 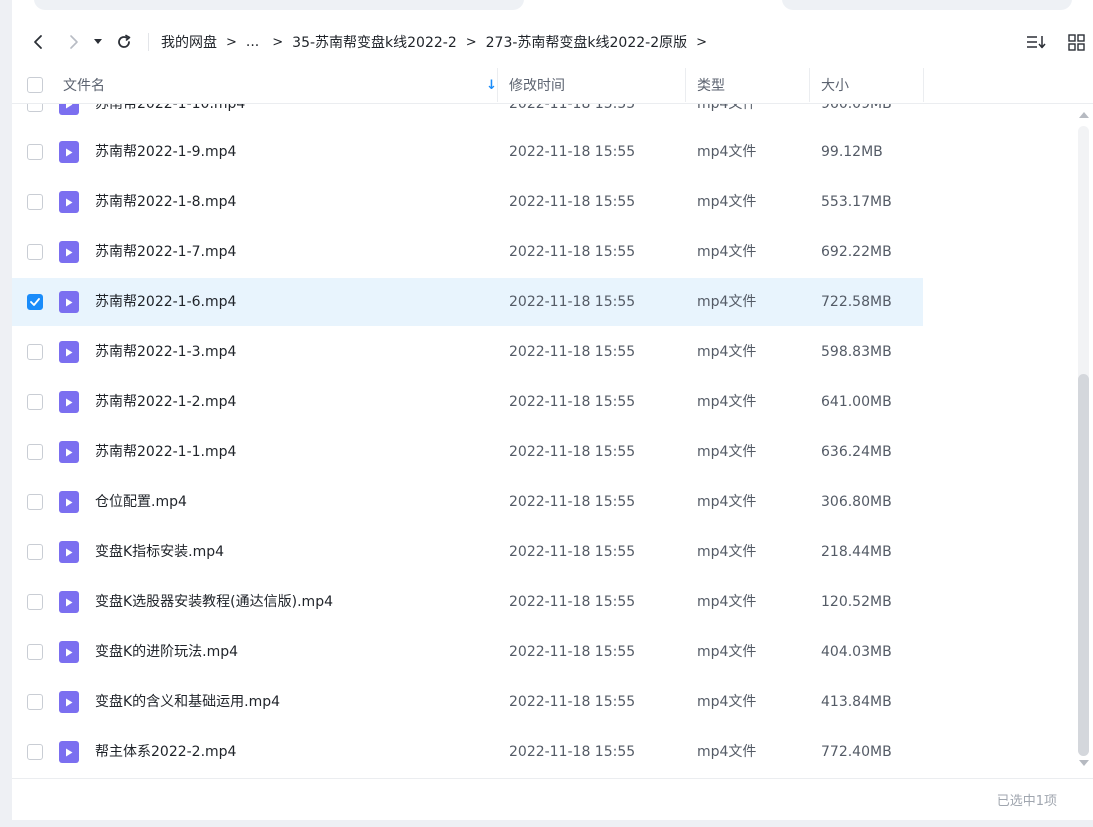 I want to click on table-row: 仓位配置.mp4 2022-11-18 15:55 mp4文件 306.80MB, so click(x=467, y=502).